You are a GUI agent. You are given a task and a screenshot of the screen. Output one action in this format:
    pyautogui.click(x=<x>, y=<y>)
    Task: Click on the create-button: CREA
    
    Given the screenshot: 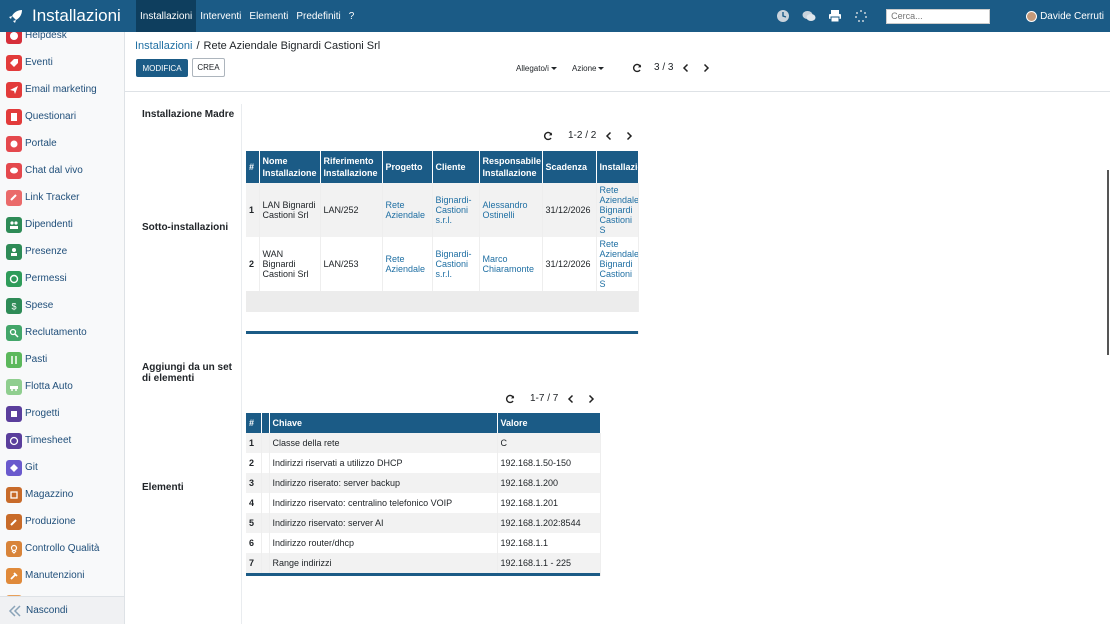 What is the action you would take?
    pyautogui.click(x=208, y=67)
    